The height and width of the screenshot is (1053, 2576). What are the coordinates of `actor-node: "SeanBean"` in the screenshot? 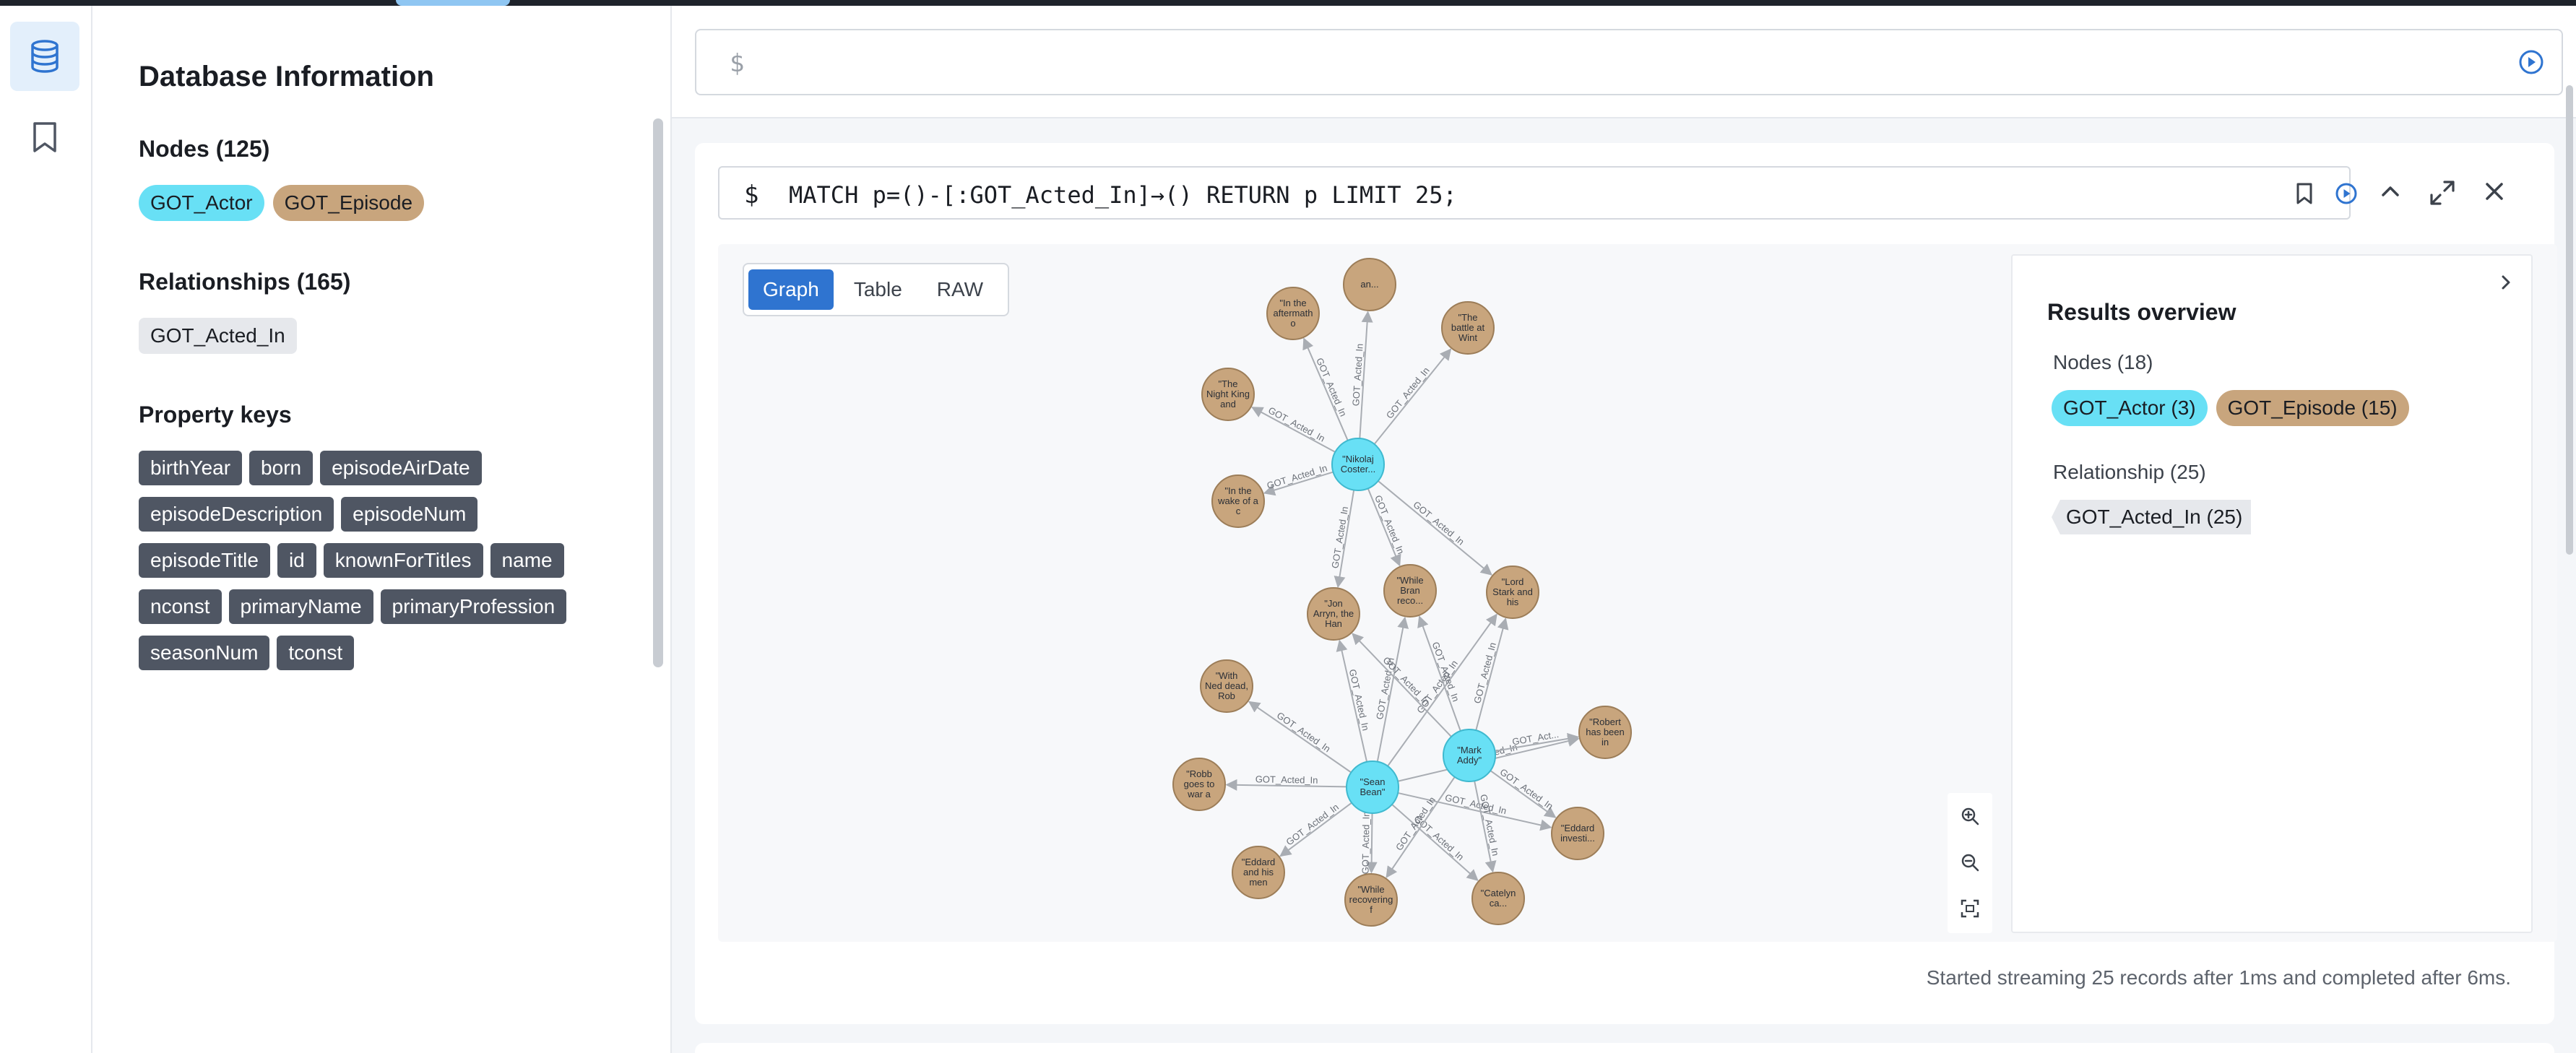 It's located at (1373, 787).